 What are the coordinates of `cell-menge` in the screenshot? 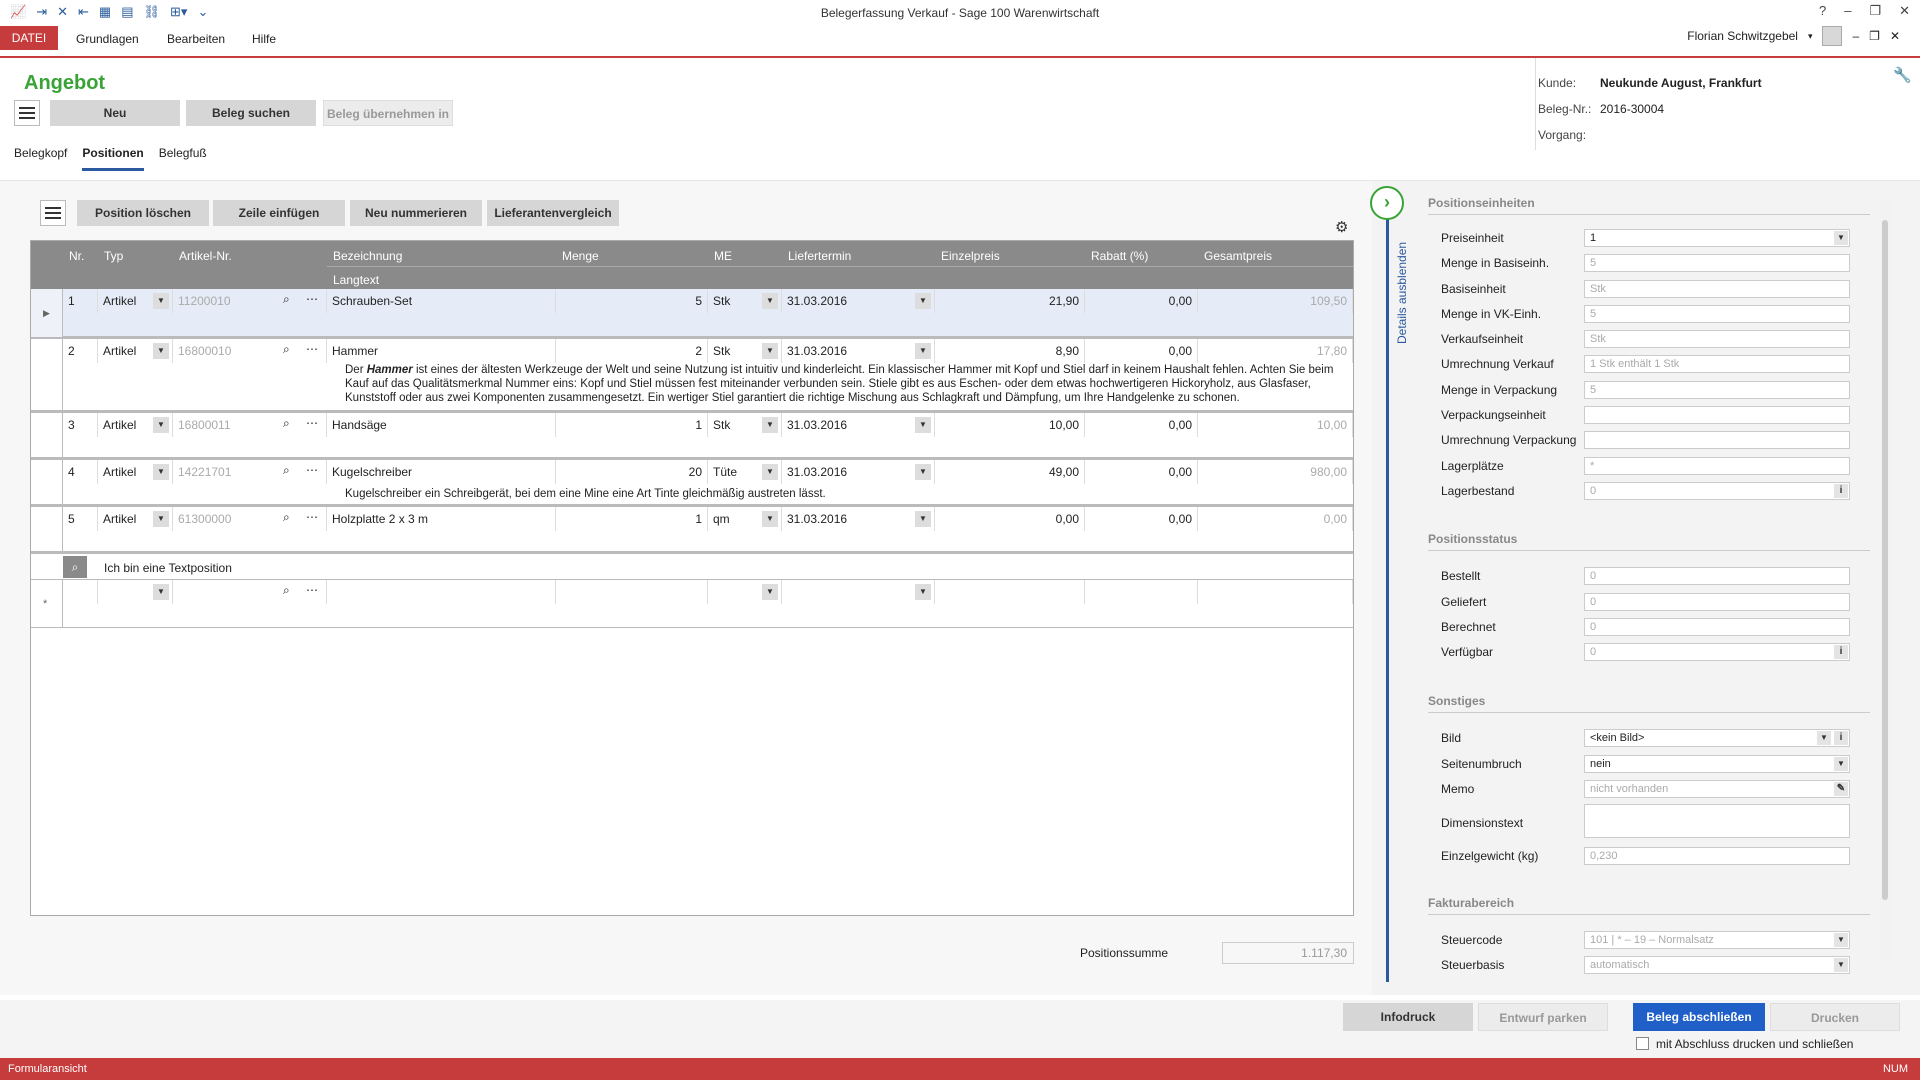 It's located at (632, 592).